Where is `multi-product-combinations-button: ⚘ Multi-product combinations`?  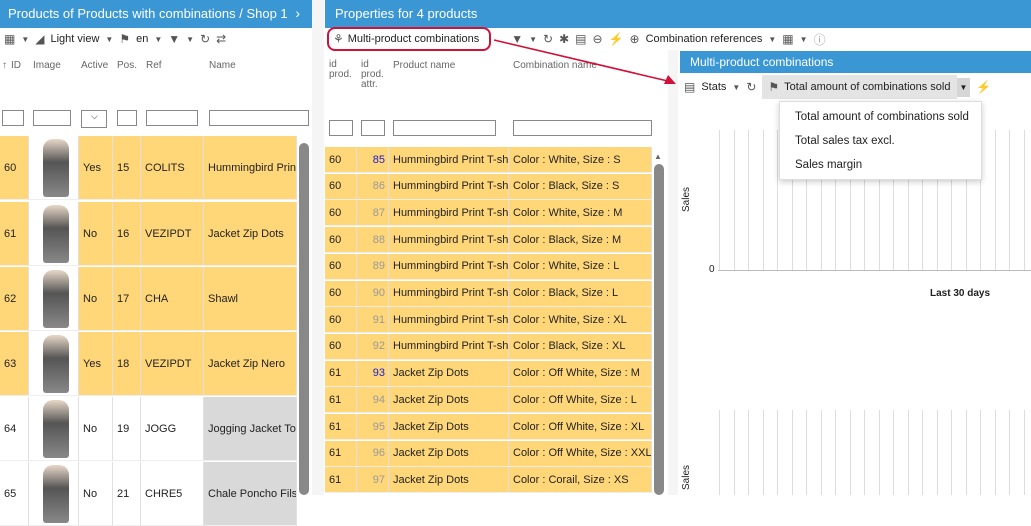 multi-product-combinations-button: ⚘ Multi-product combinations is located at coordinates (409, 39).